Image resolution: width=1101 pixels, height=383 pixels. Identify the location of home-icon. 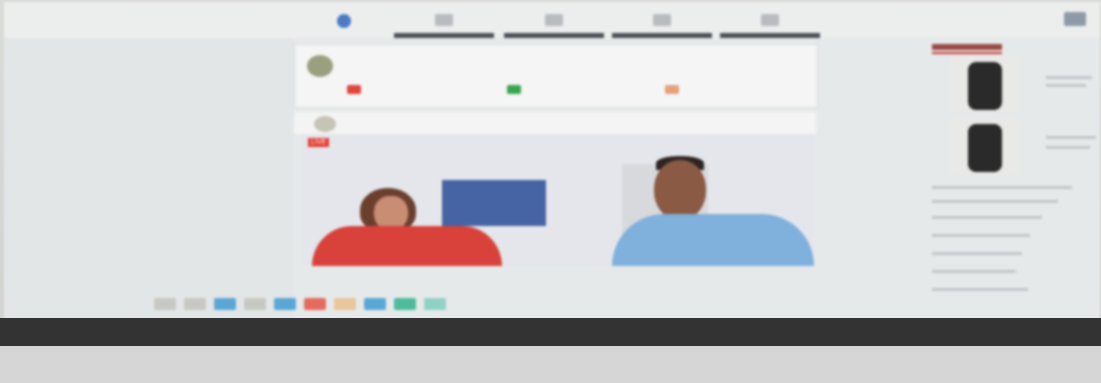
(344, 21).